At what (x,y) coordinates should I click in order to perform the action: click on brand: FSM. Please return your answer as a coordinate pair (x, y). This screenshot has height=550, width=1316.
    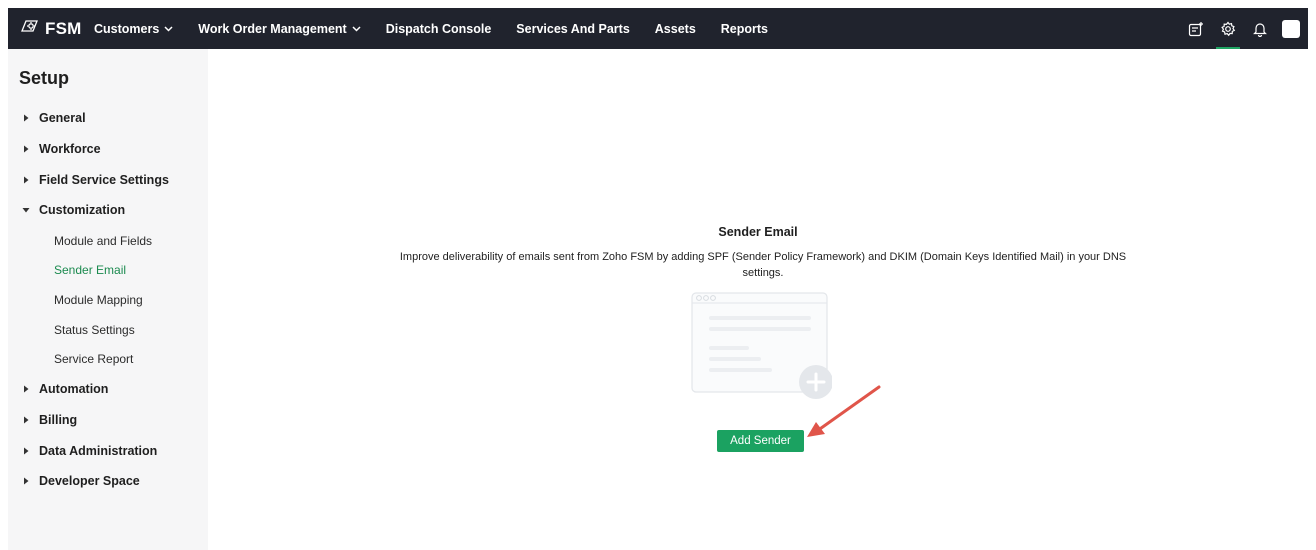
    Looking at the image, I should click on (51, 28).